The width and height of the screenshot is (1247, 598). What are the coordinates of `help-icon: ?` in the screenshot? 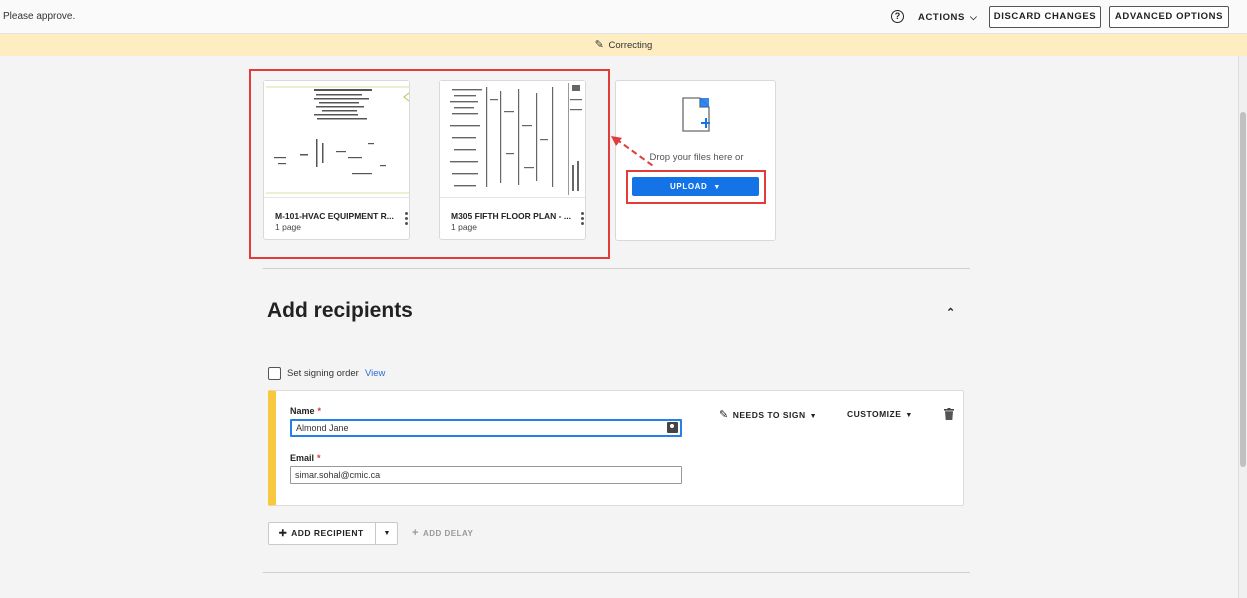 It's located at (897, 16).